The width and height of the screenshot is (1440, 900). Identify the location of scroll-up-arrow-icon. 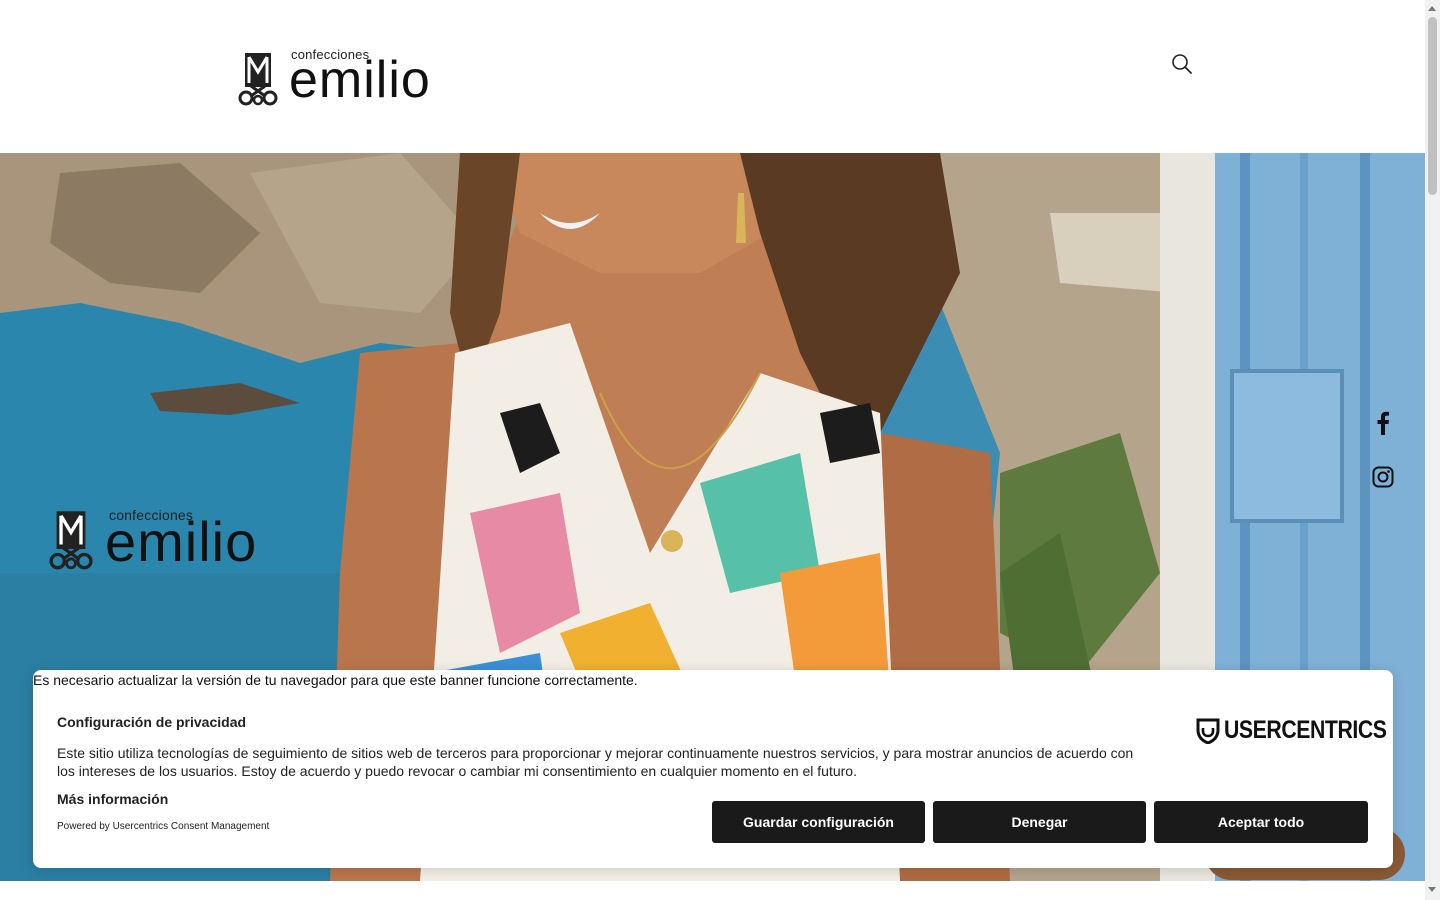
(1432, 8).